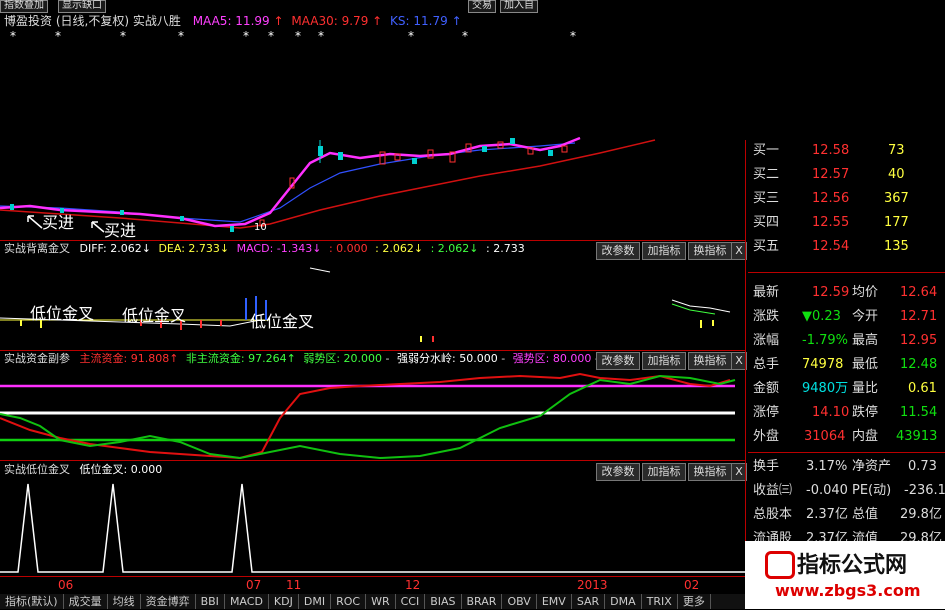 This screenshot has height=610, width=945. I want to click on tab-dmi: DMI, so click(315, 601).